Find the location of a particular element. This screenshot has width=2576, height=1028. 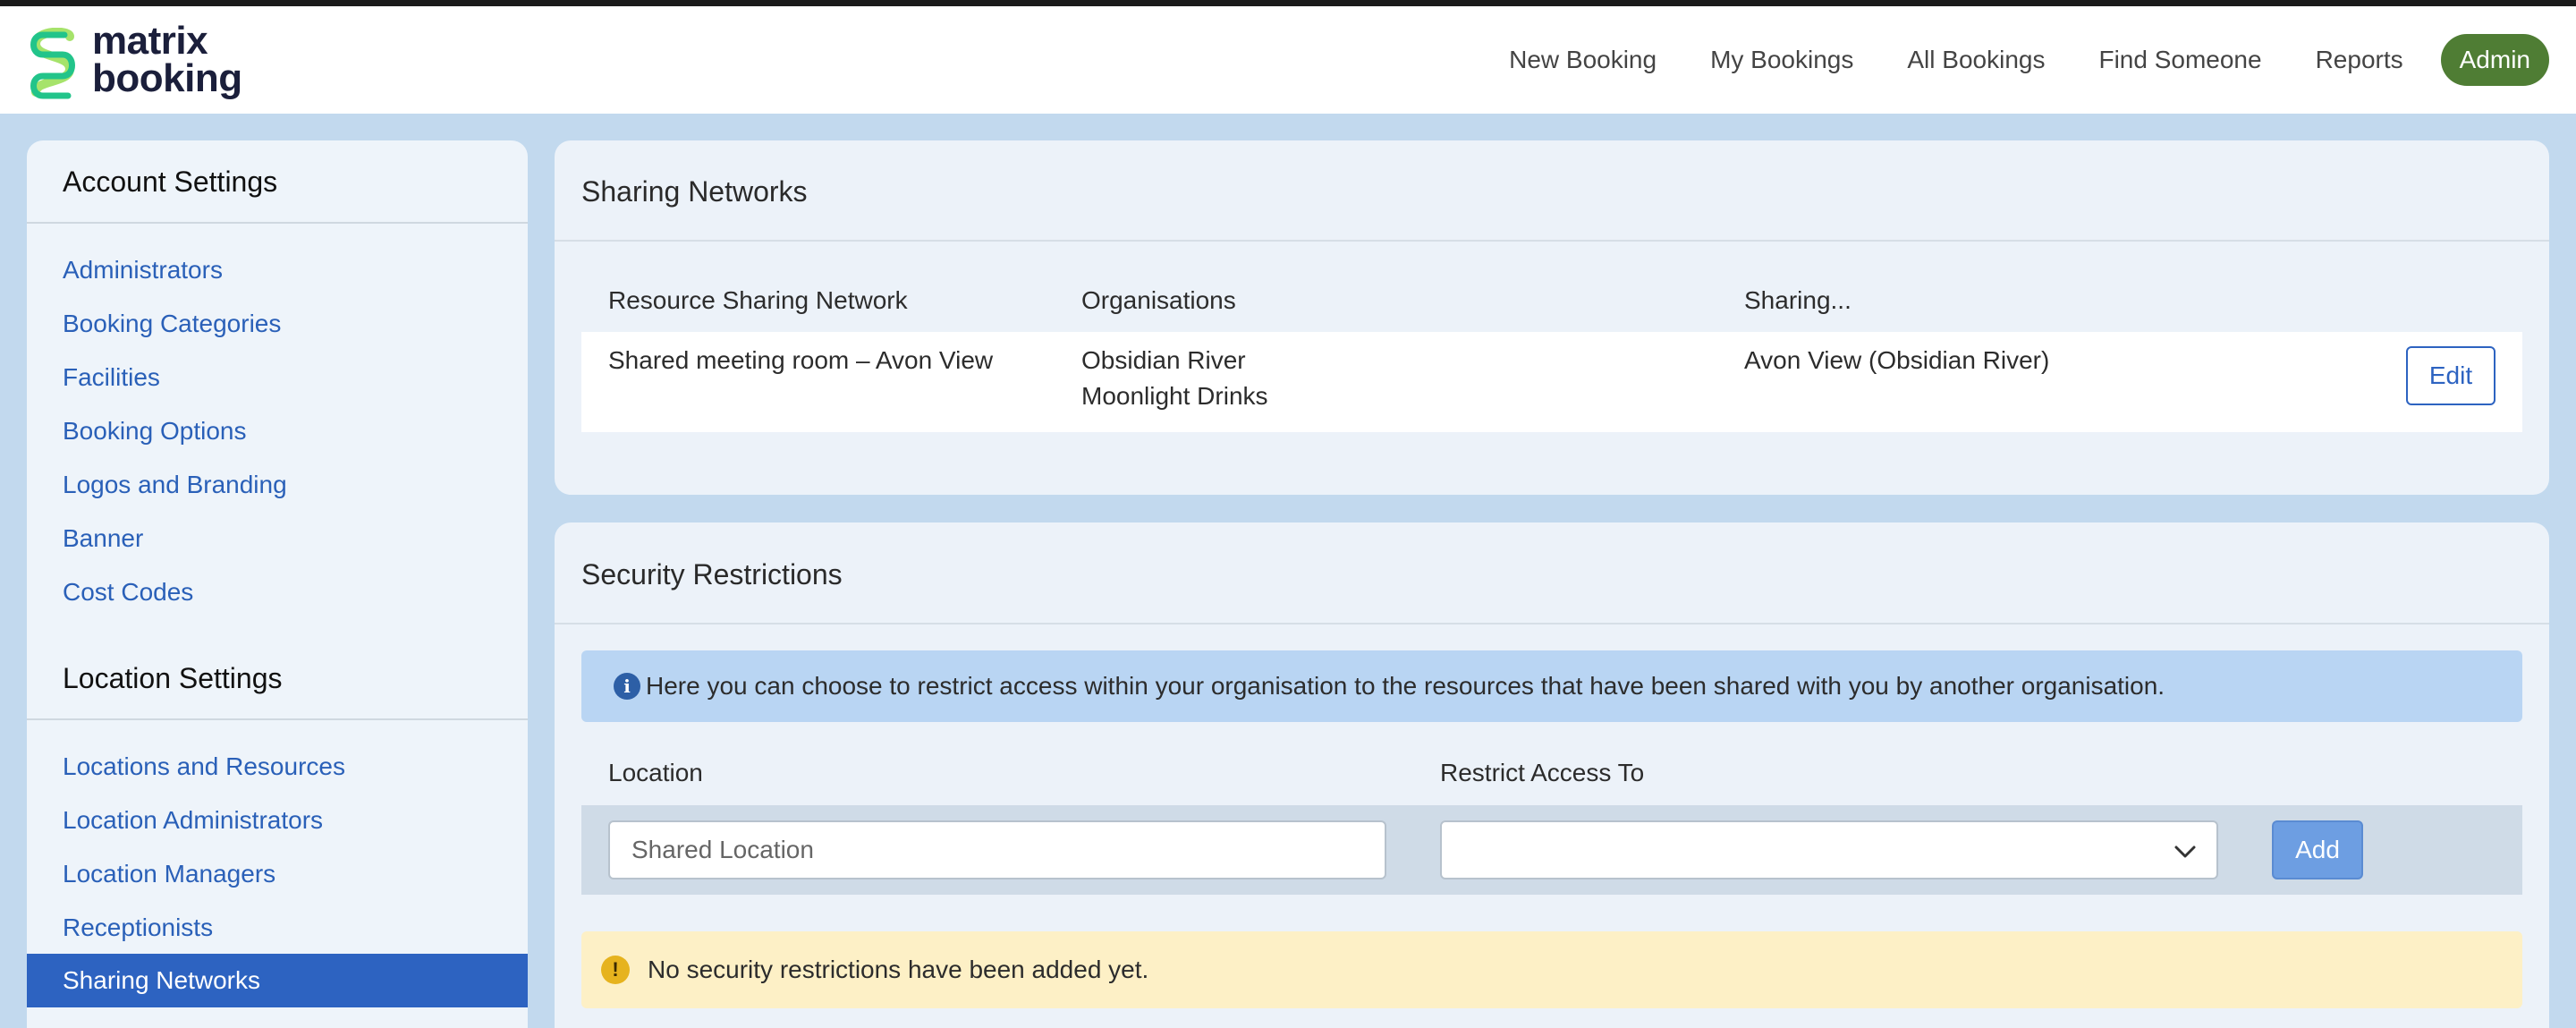

row-network-name: Shared meeting room – Avon View is located at coordinates (801, 360).